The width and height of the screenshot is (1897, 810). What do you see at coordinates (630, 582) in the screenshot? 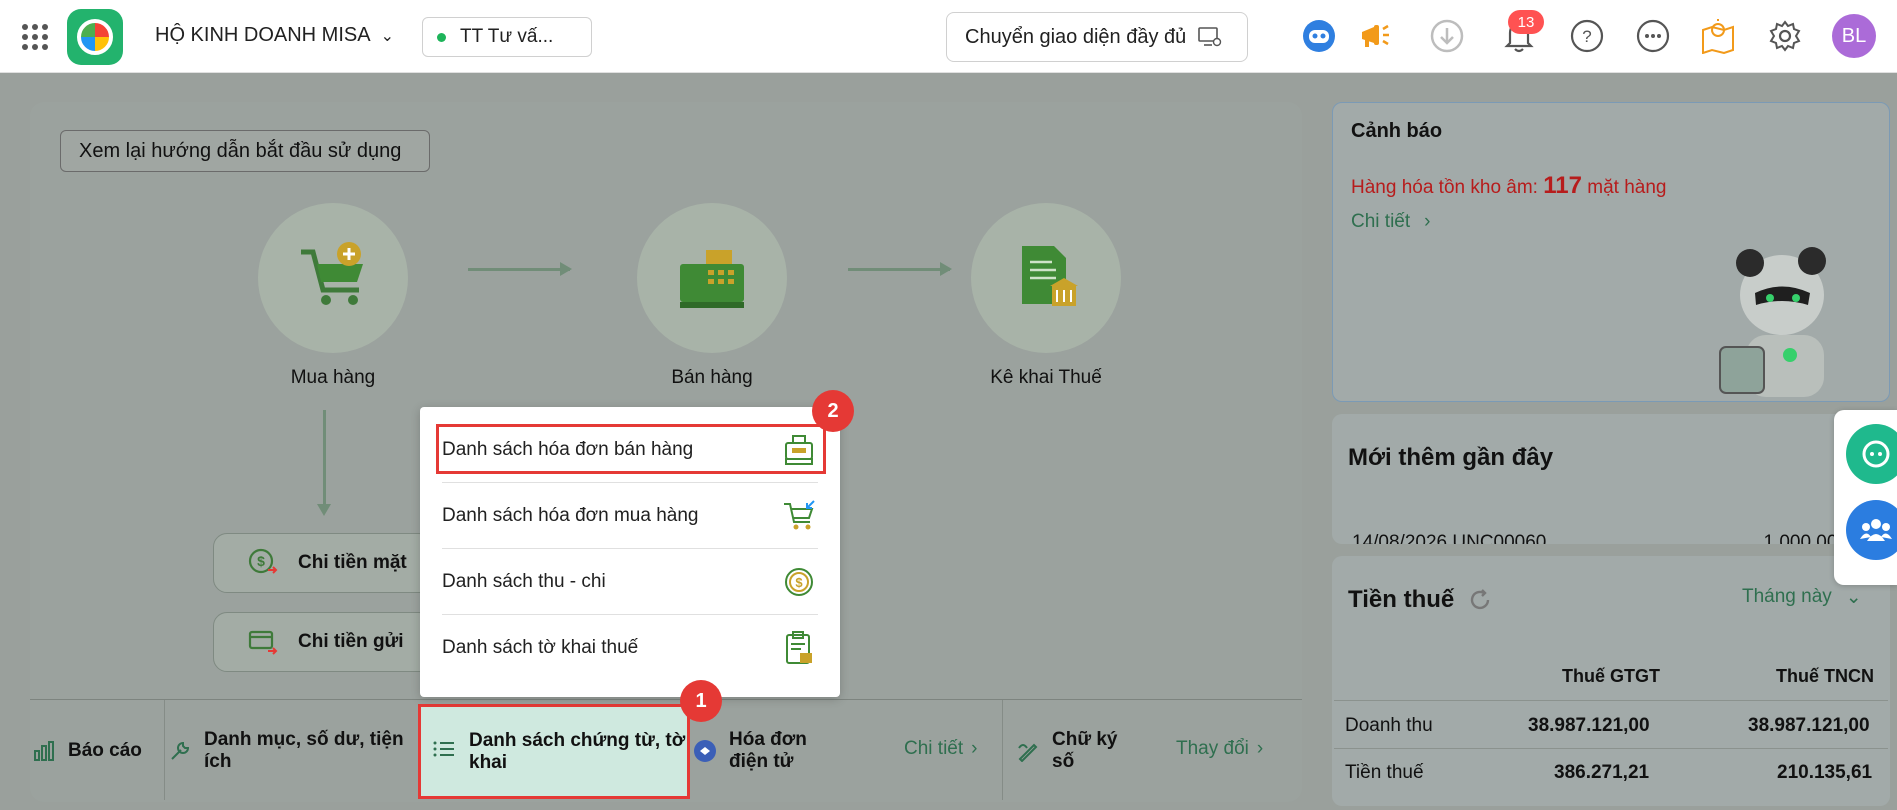
I see `menu-item-receipts-payments: Danh sách thu - chi $` at bounding box center [630, 582].